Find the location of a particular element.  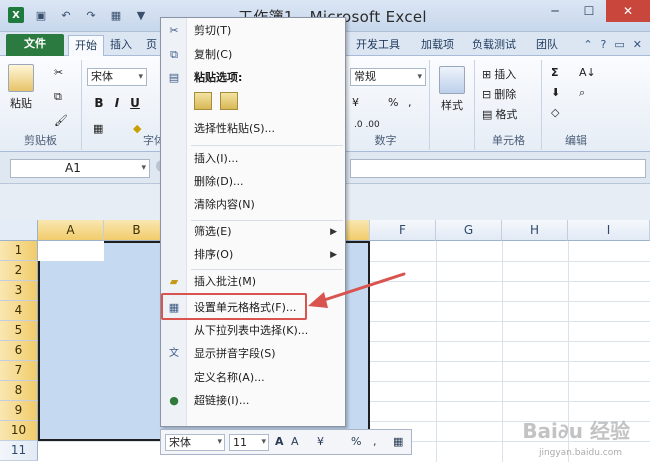

underline-button: U is located at coordinates (135, 103).